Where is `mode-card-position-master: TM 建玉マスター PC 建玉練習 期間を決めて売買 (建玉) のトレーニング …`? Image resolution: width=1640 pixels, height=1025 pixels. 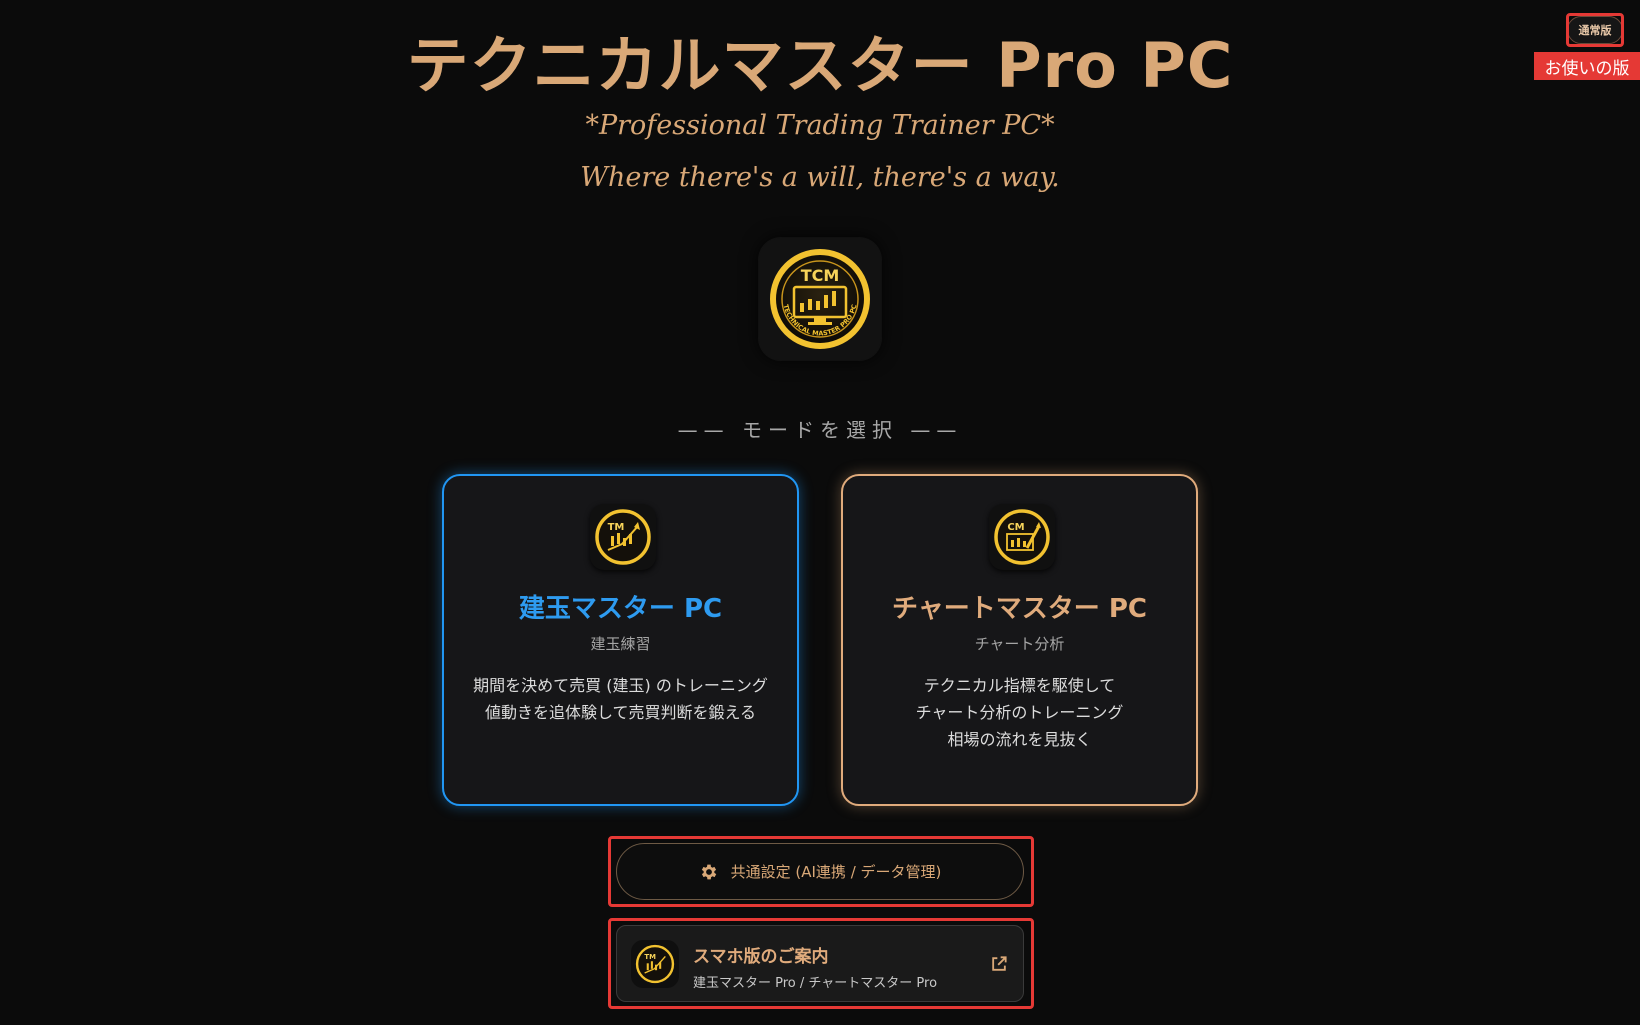 mode-card-position-master: TM 建玉マスター PC 建玉練習 期間を決めて売買 (建玉) のトレーニング … is located at coordinates (620, 640).